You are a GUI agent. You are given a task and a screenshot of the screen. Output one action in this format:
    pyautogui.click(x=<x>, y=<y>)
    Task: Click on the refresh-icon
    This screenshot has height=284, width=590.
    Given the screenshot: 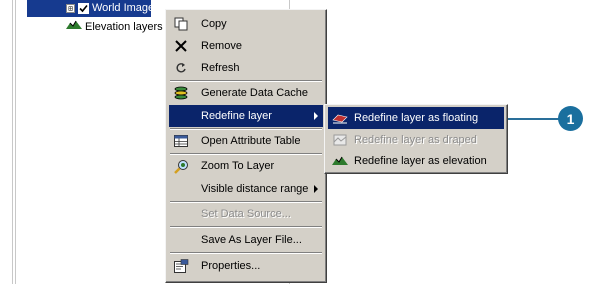 What is the action you would take?
    pyautogui.click(x=181, y=68)
    